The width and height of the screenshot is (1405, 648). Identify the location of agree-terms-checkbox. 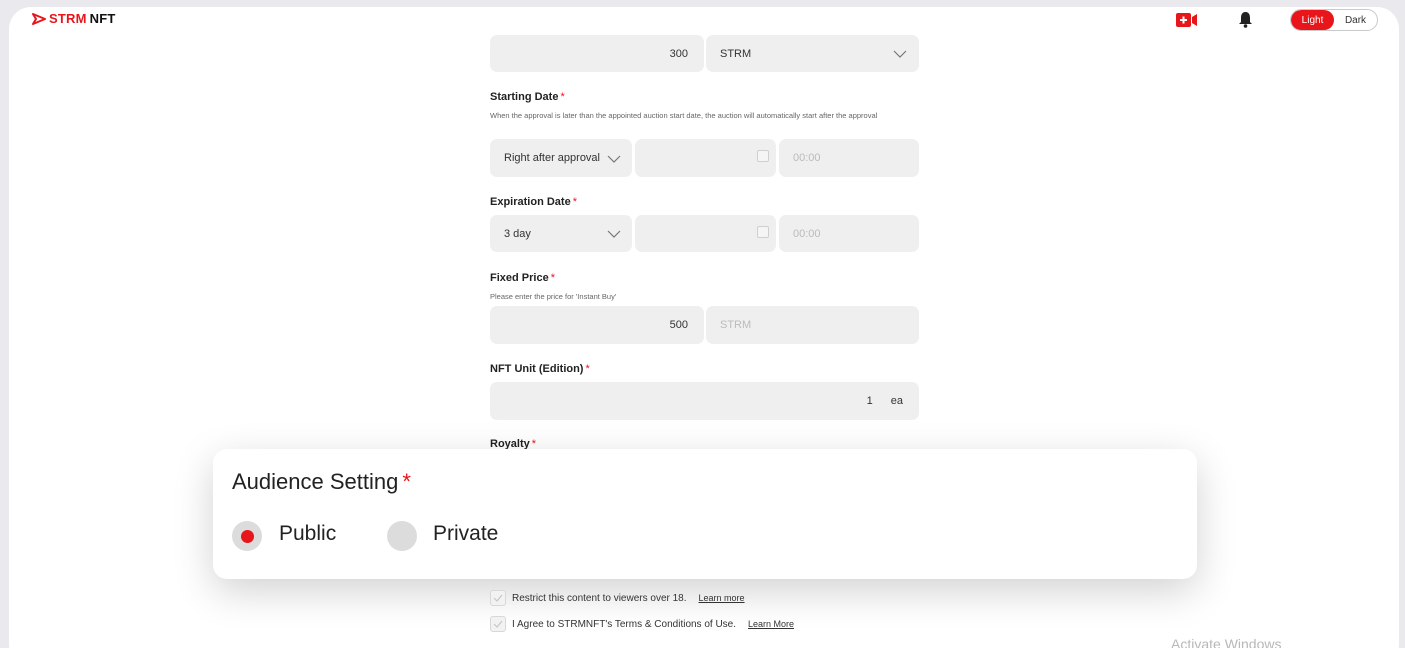
(498, 624).